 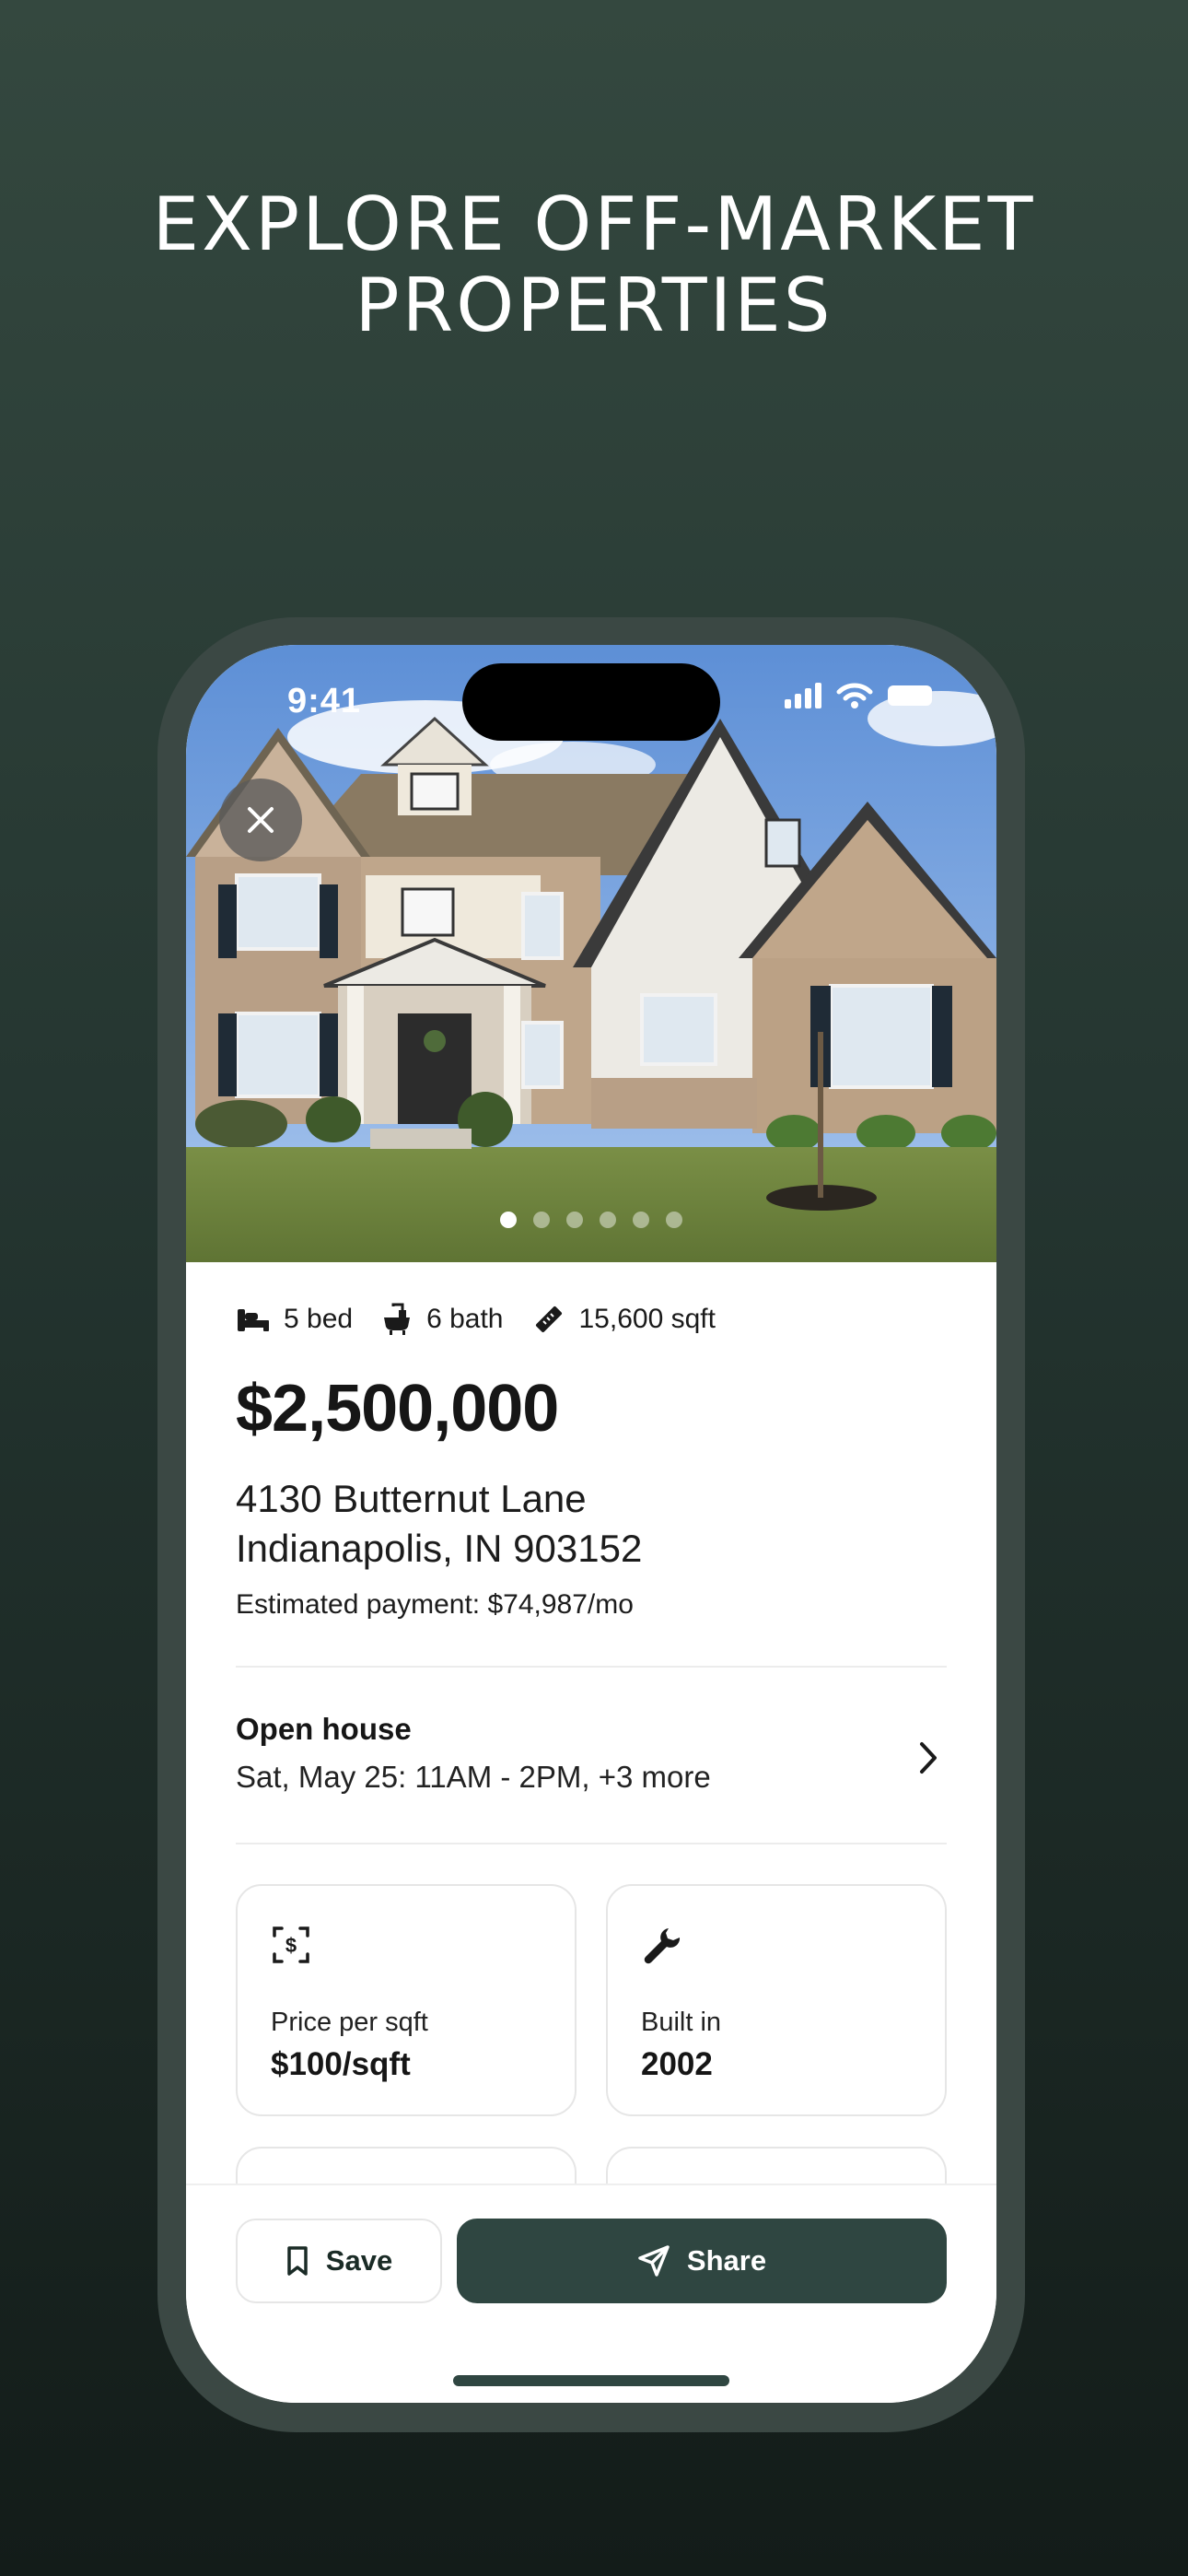 What do you see at coordinates (647, 1319) in the screenshot?
I see `spec-label: 15,600 sqft` at bounding box center [647, 1319].